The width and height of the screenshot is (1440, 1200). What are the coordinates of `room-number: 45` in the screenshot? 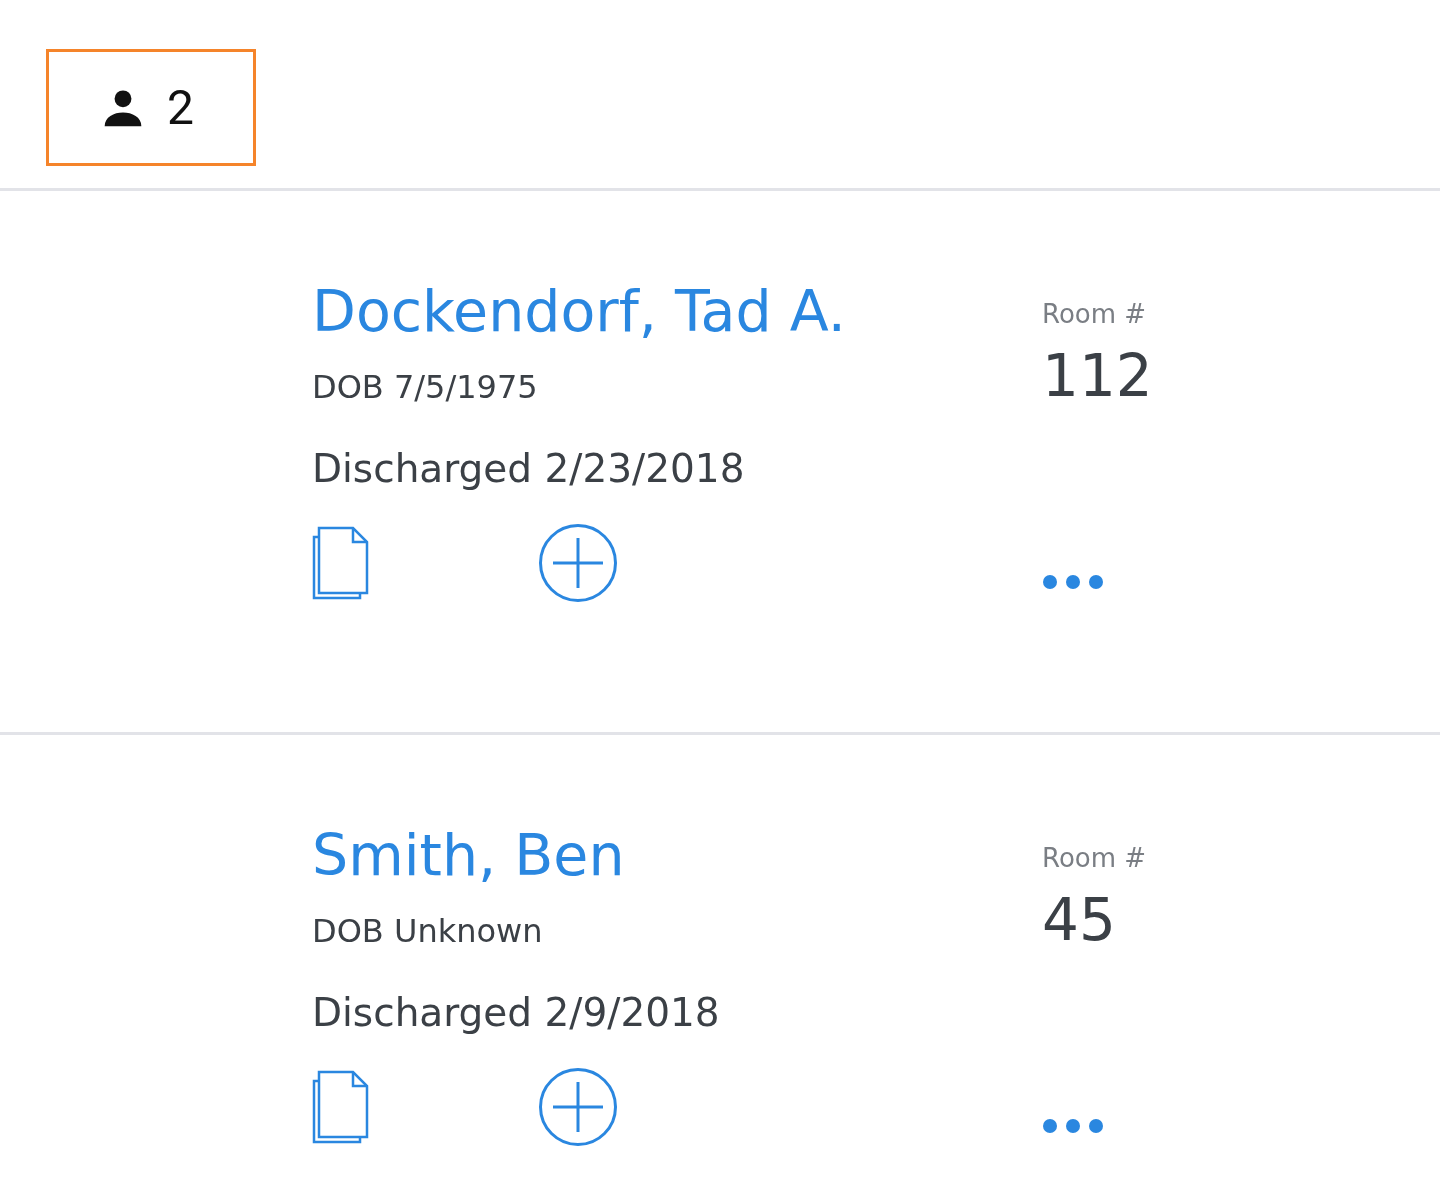 It's located at (1079, 920).